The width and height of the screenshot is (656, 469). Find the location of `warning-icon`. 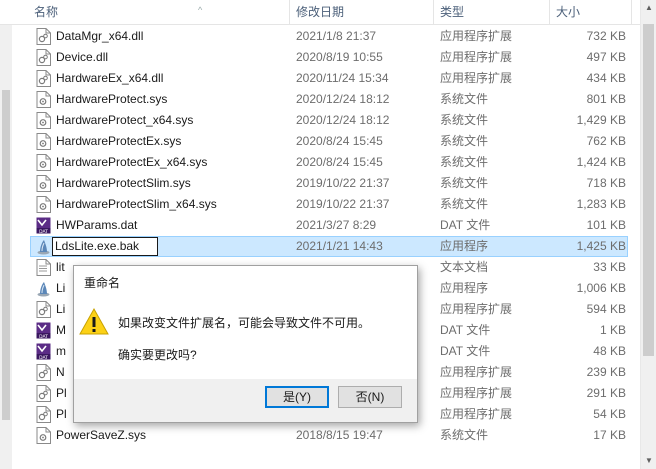

warning-icon is located at coordinates (94, 321).